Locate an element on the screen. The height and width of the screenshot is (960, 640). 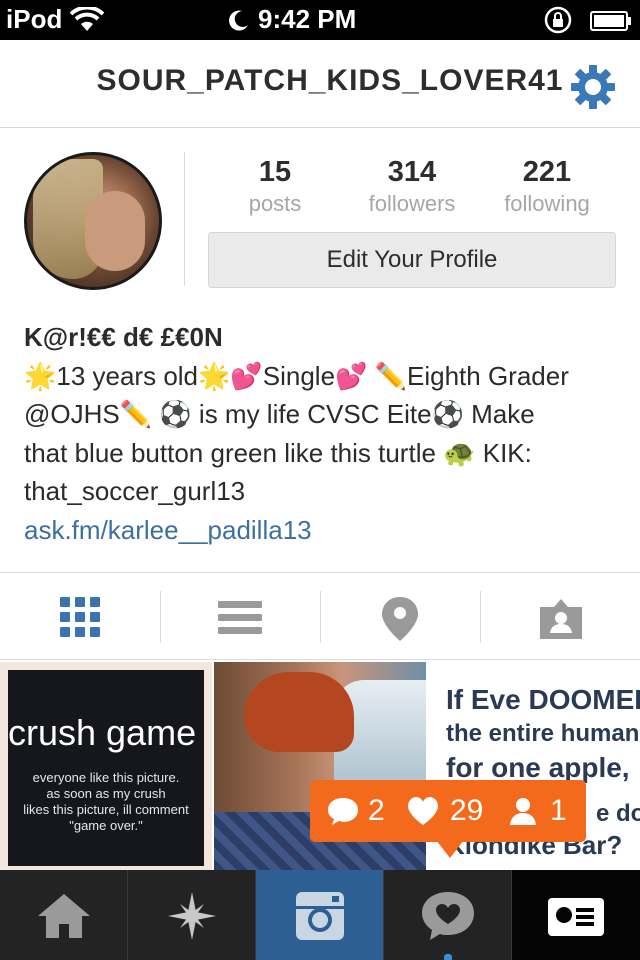
home-icon is located at coordinates (64, 916).